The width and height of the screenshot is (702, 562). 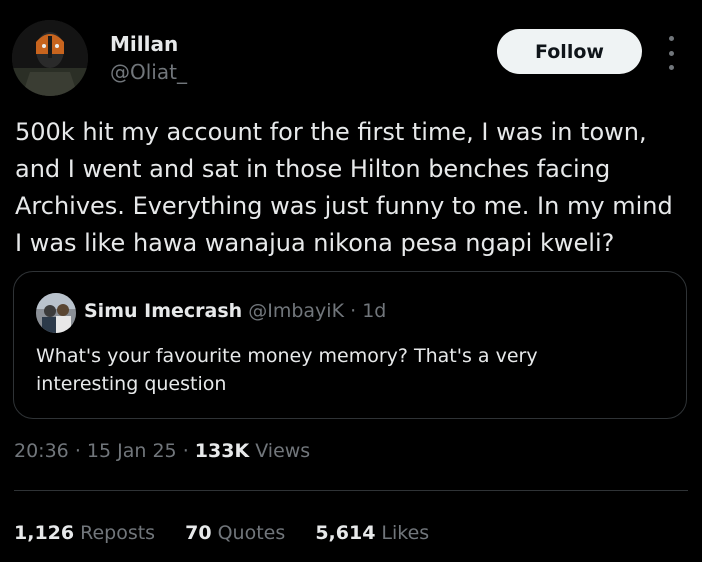 I want to click on quoted-author-name: Simu Imecrash, so click(x=163, y=311).